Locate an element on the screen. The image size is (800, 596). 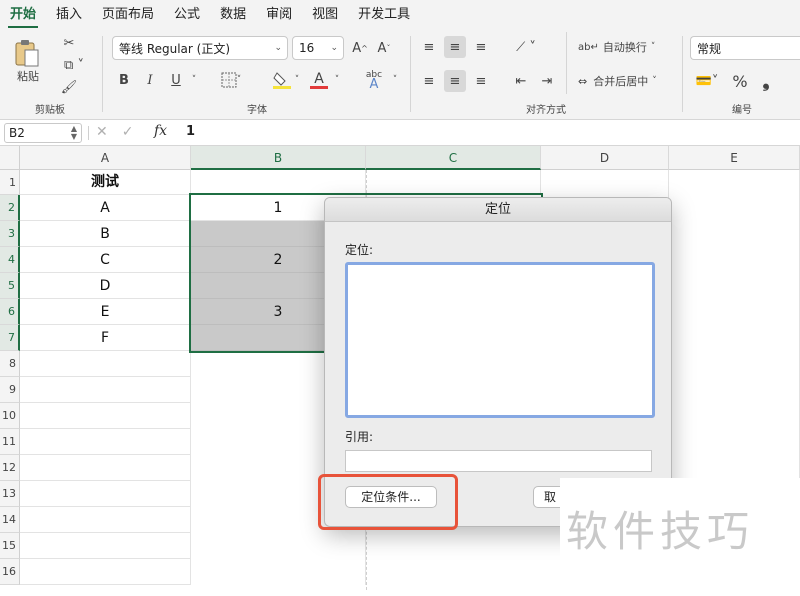
wrap-text-button: ab↵ 自动换行 ˅ is located at coordinates (624, 47).